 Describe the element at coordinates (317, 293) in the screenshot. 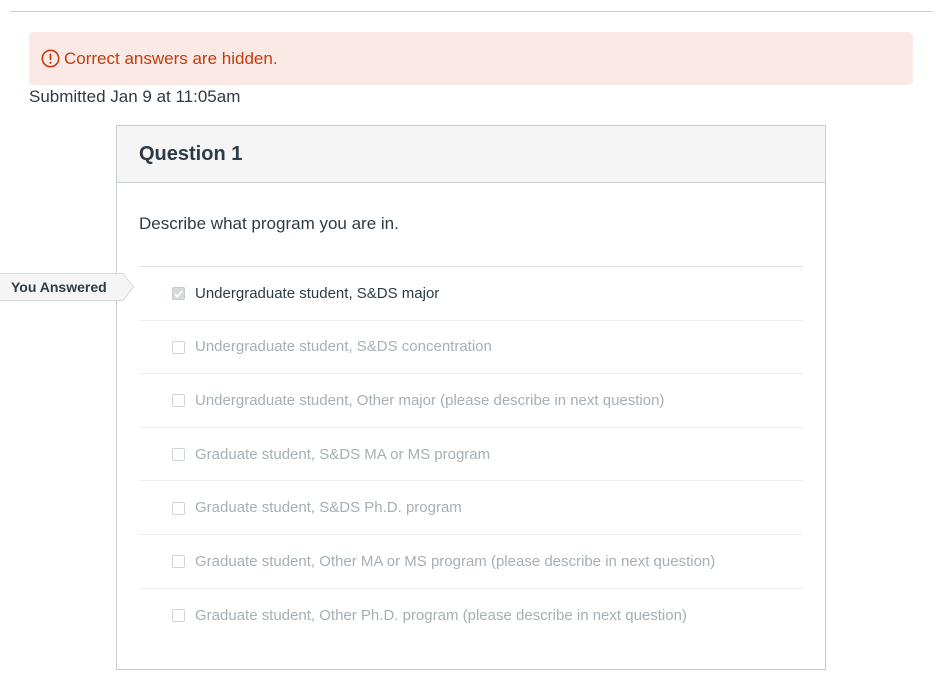

I see `answer-label: Undergraduate student, S&DS major` at that location.